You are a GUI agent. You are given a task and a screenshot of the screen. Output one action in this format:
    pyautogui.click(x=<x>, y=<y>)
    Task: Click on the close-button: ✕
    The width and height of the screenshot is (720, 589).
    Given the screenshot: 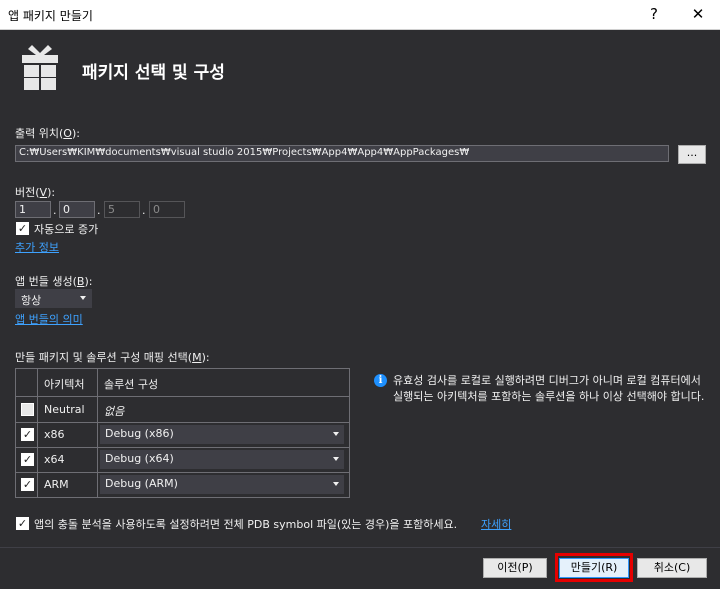 What is the action you would take?
    pyautogui.click(x=698, y=15)
    